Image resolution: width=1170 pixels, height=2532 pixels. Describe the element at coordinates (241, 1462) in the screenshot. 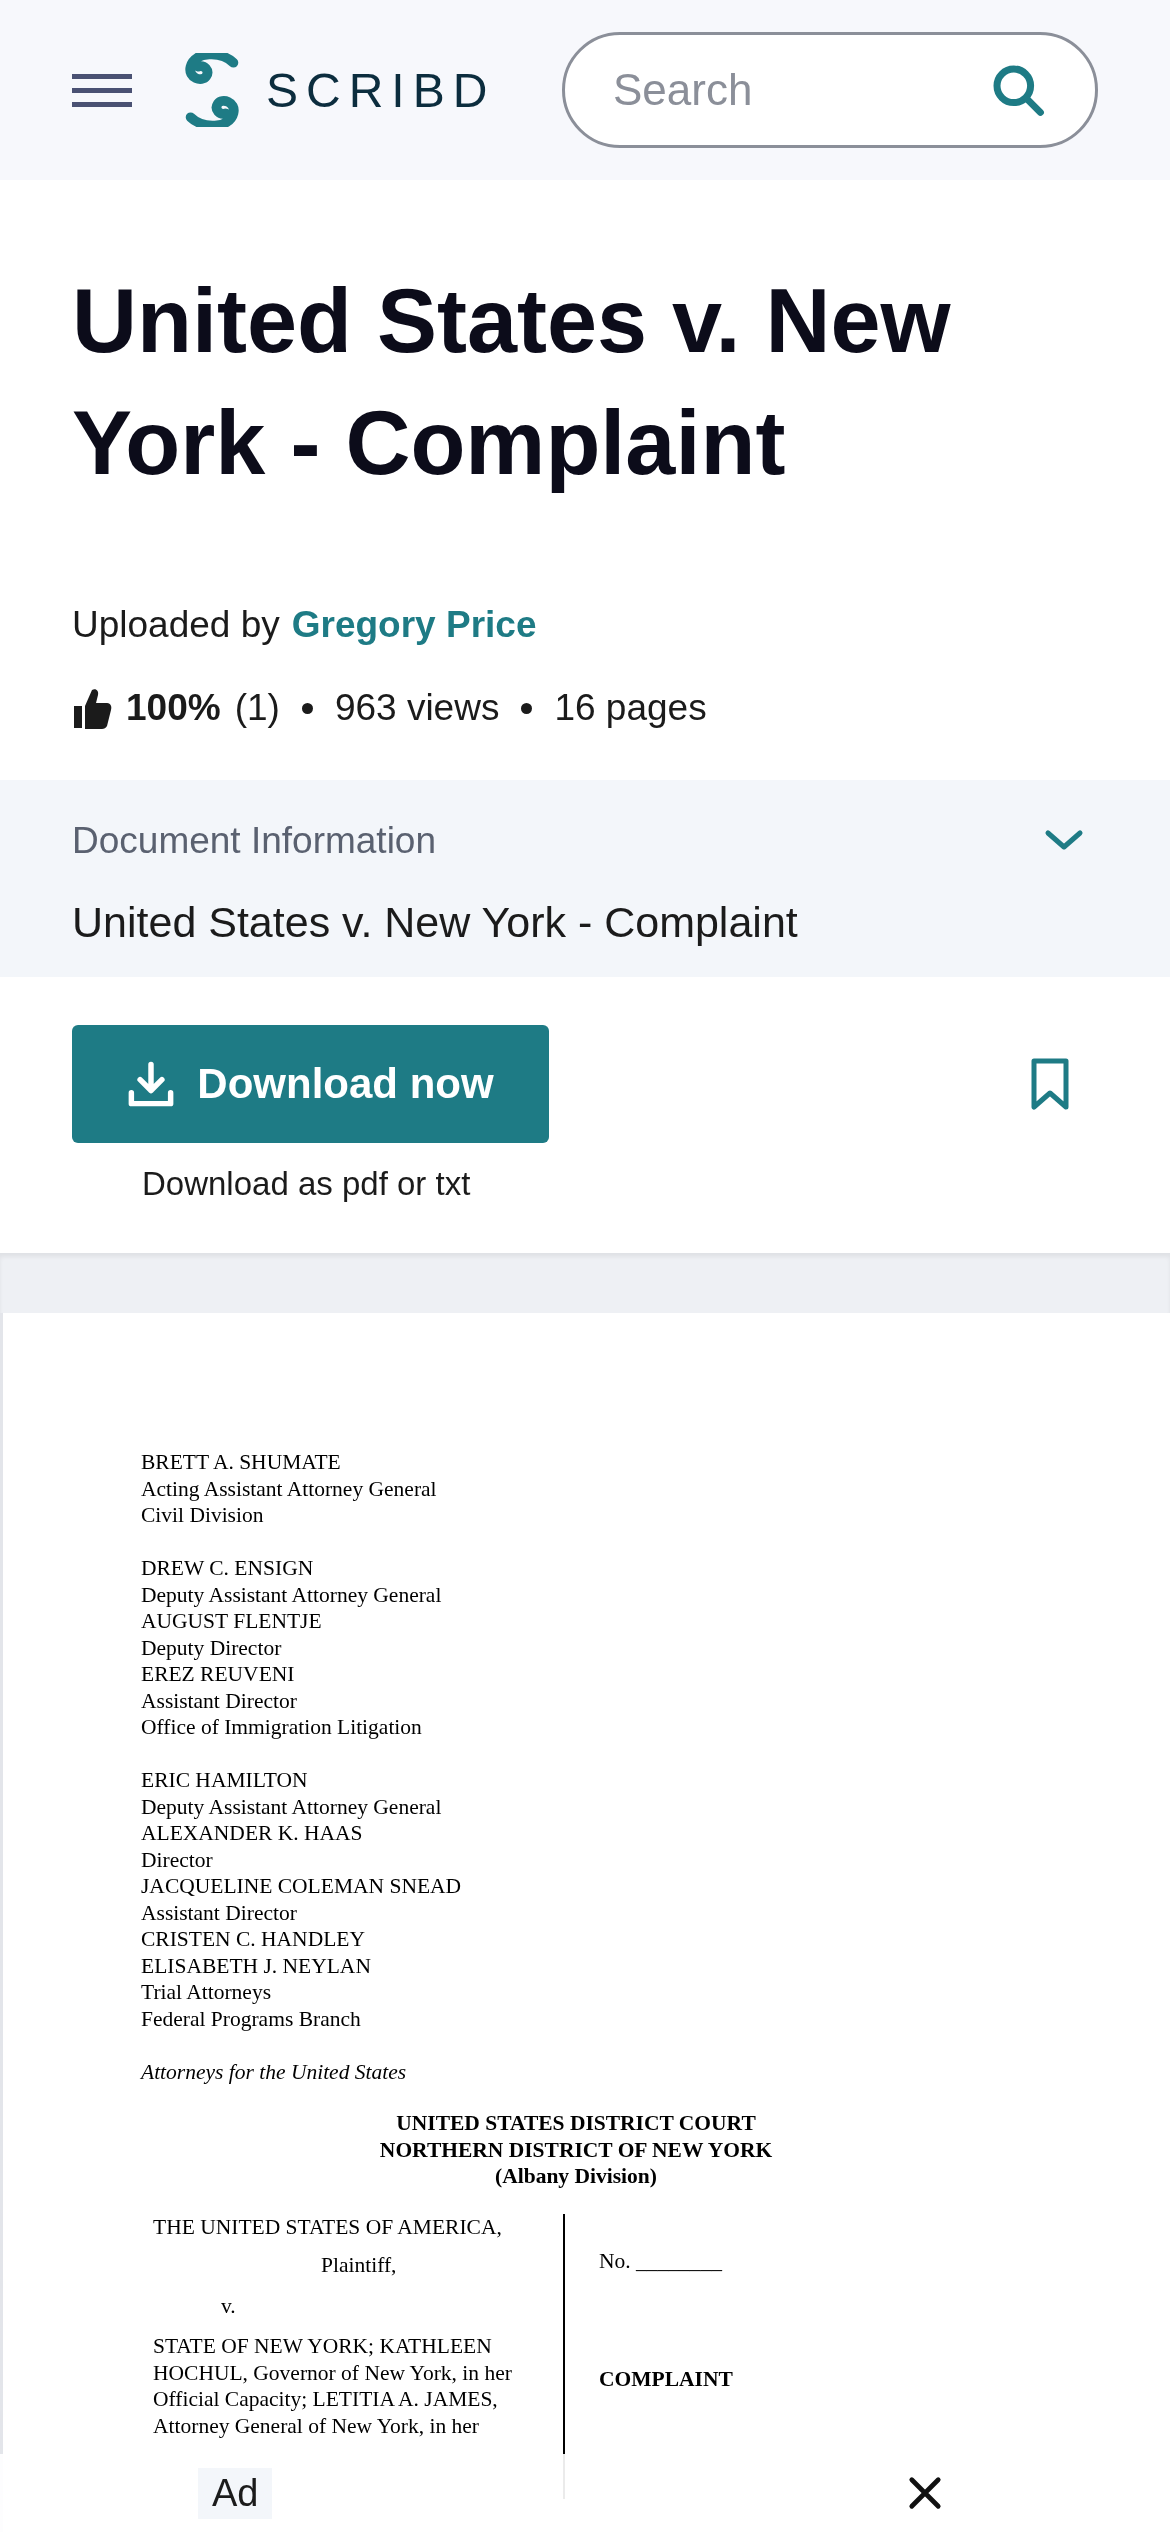

I see `document-text-line: BRETT A. SHUMATE` at that location.